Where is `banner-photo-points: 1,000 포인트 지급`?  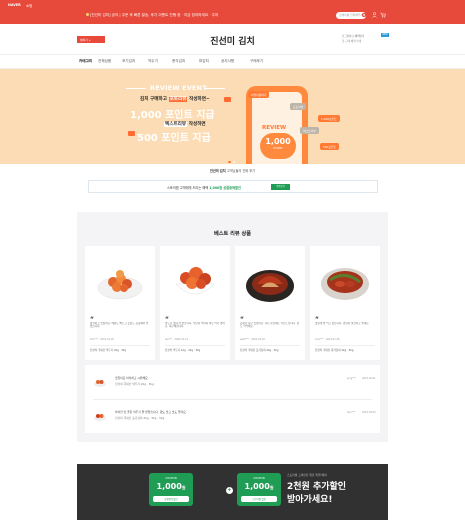 banner-photo-points: 1,000 포인트 지급 is located at coordinates (172, 115).